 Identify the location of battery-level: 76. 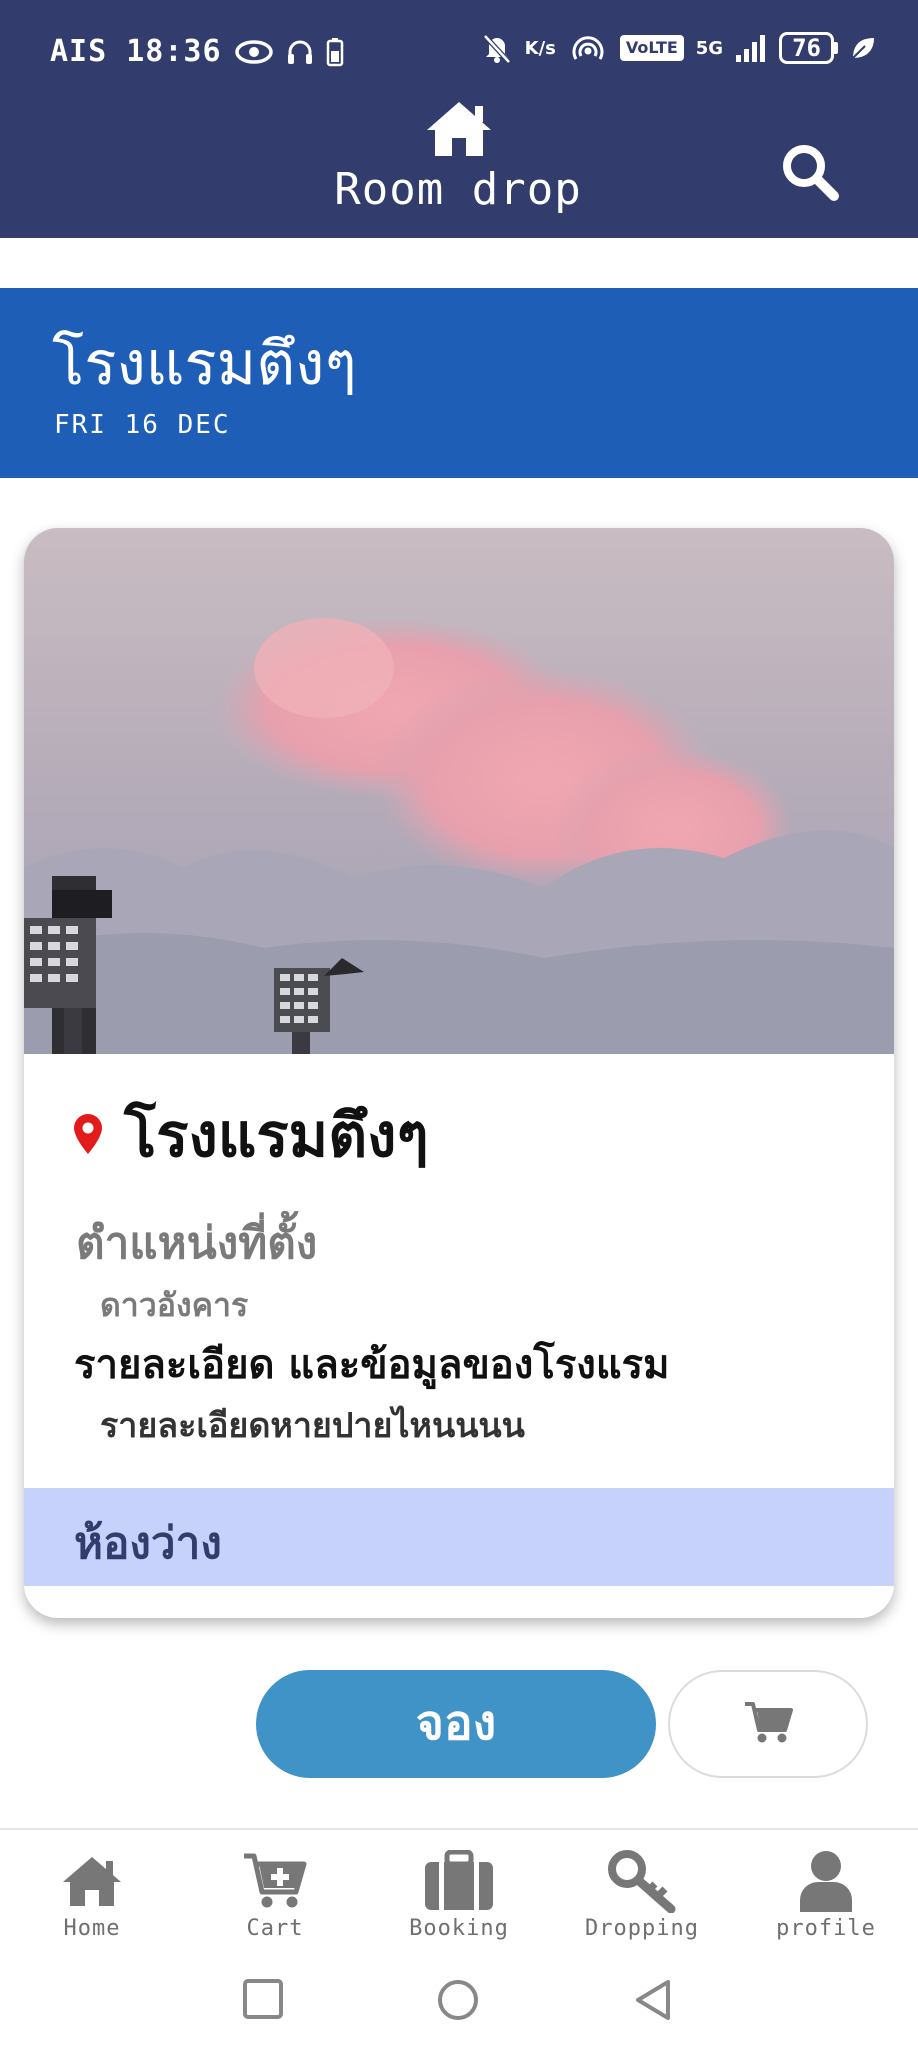
(806, 48).